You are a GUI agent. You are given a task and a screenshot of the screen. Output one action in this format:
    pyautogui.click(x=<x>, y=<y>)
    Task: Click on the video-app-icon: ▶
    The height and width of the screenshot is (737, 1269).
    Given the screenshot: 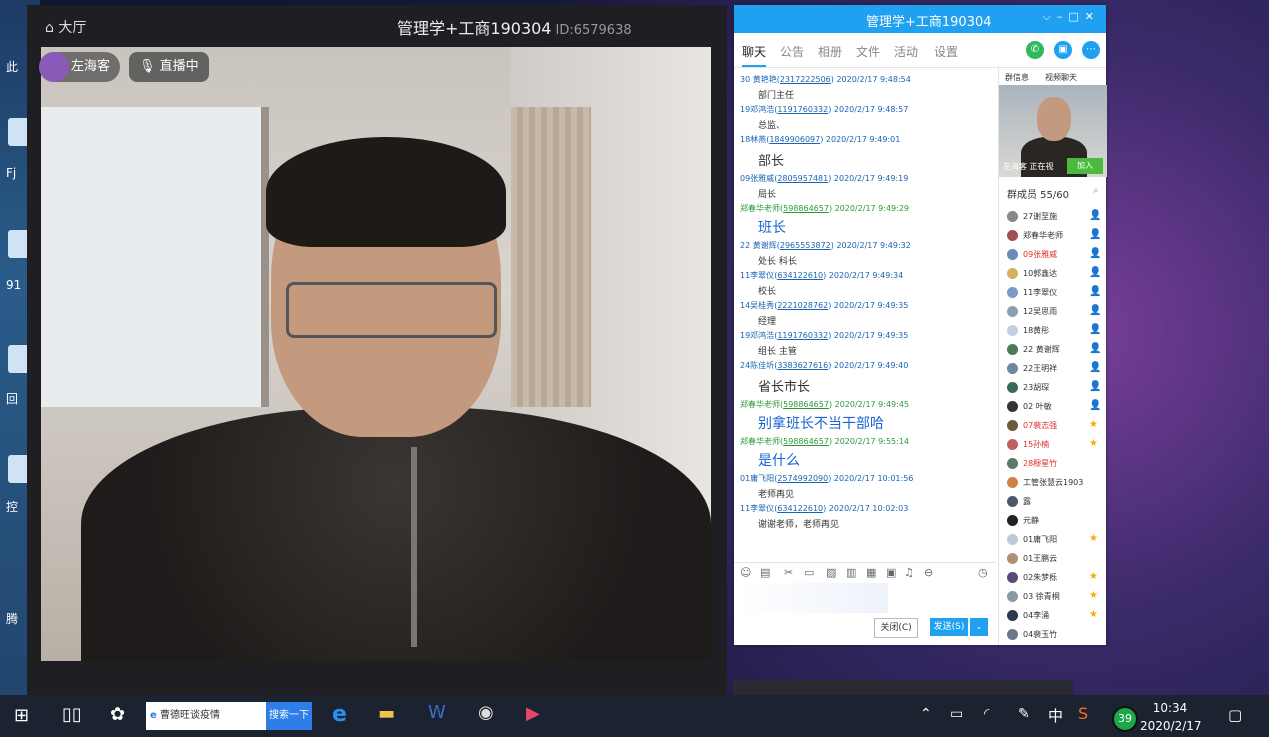 What is the action you would take?
    pyautogui.click(x=533, y=713)
    